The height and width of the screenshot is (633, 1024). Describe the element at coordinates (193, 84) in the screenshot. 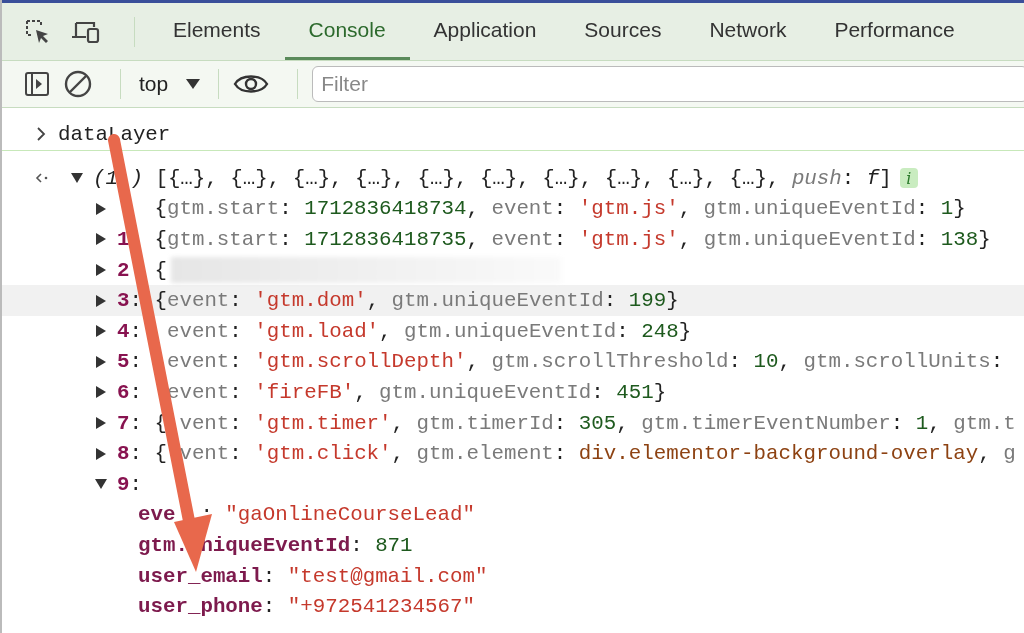

I see `caret-icon` at that location.